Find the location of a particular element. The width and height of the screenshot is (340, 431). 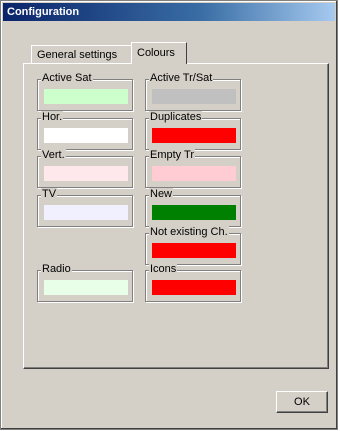

tv-label: TV is located at coordinates (49, 194).